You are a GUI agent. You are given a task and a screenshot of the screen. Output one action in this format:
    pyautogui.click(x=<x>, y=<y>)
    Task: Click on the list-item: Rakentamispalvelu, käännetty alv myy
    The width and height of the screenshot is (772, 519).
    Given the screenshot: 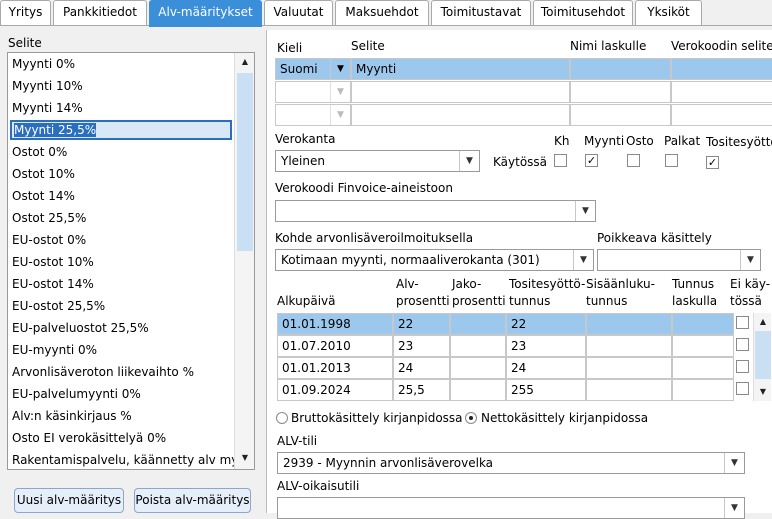 What is the action you would take?
    pyautogui.click(x=123, y=459)
    